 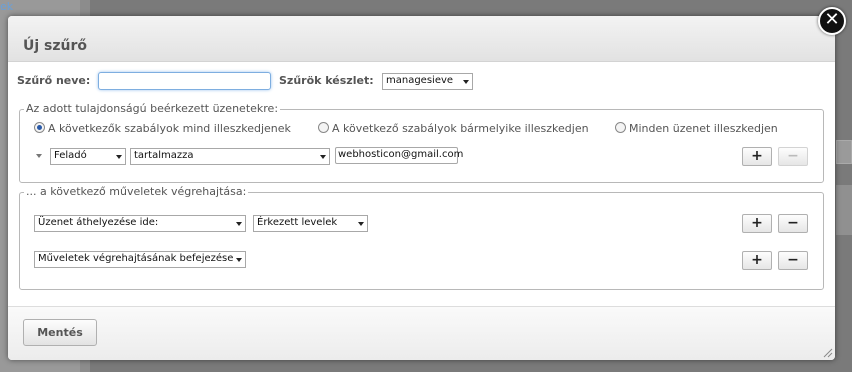 I want to click on background-panel-edge-lower, so click(x=844, y=210).